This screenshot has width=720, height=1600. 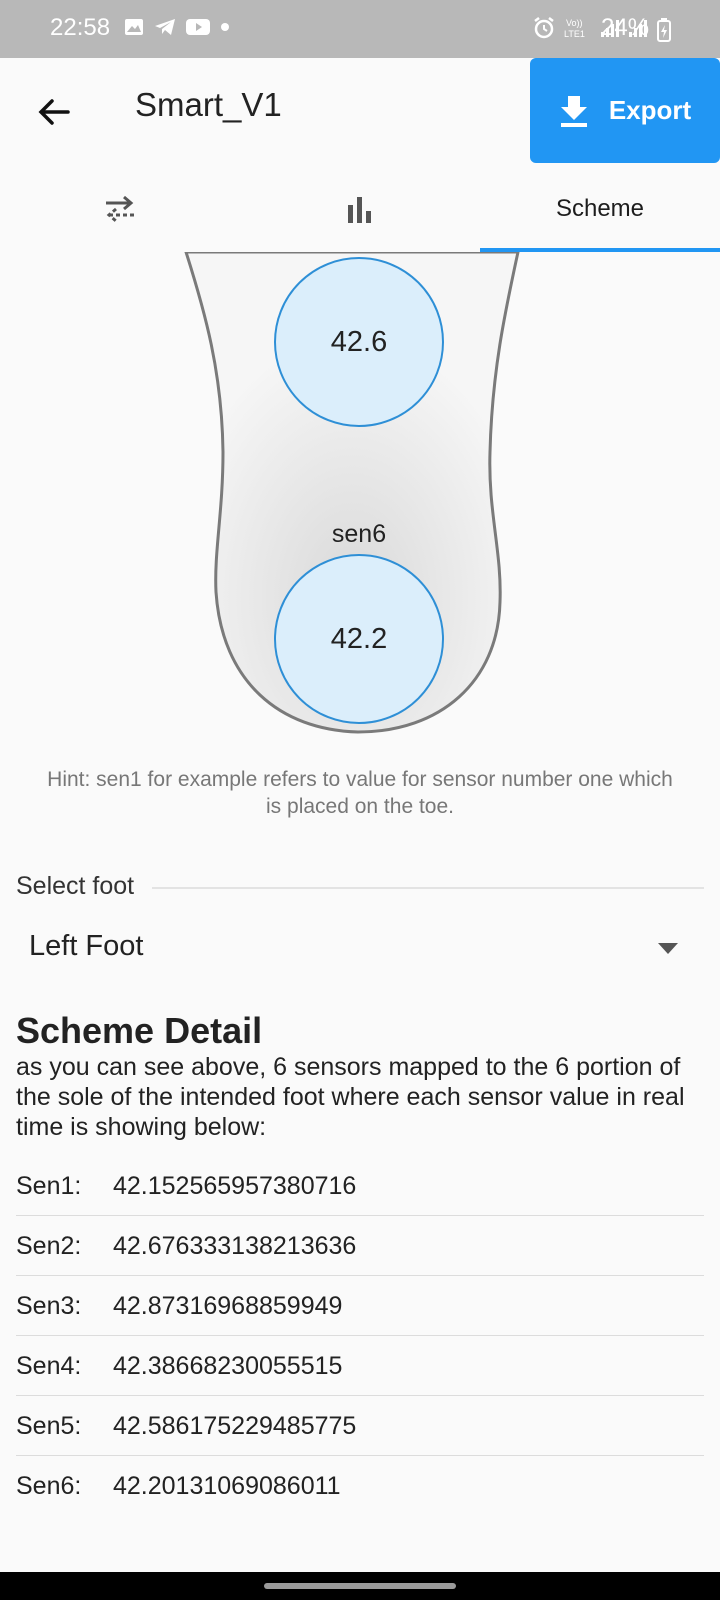 What do you see at coordinates (360, 29) in the screenshot?
I see `status-bar: 22:58 Vo)) LTE1 24%` at bounding box center [360, 29].